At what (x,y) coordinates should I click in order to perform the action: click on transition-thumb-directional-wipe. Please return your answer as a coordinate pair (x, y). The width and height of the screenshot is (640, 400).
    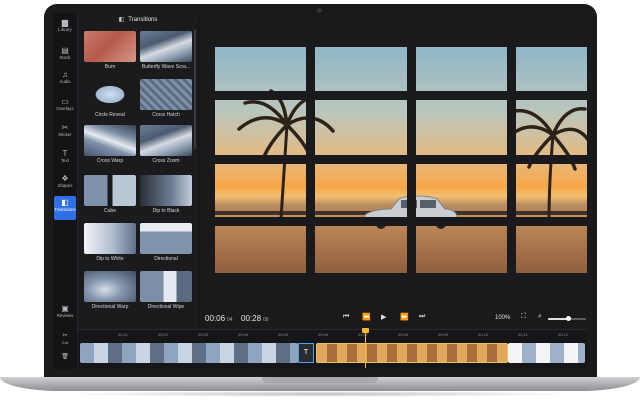
    Looking at the image, I should click on (166, 286).